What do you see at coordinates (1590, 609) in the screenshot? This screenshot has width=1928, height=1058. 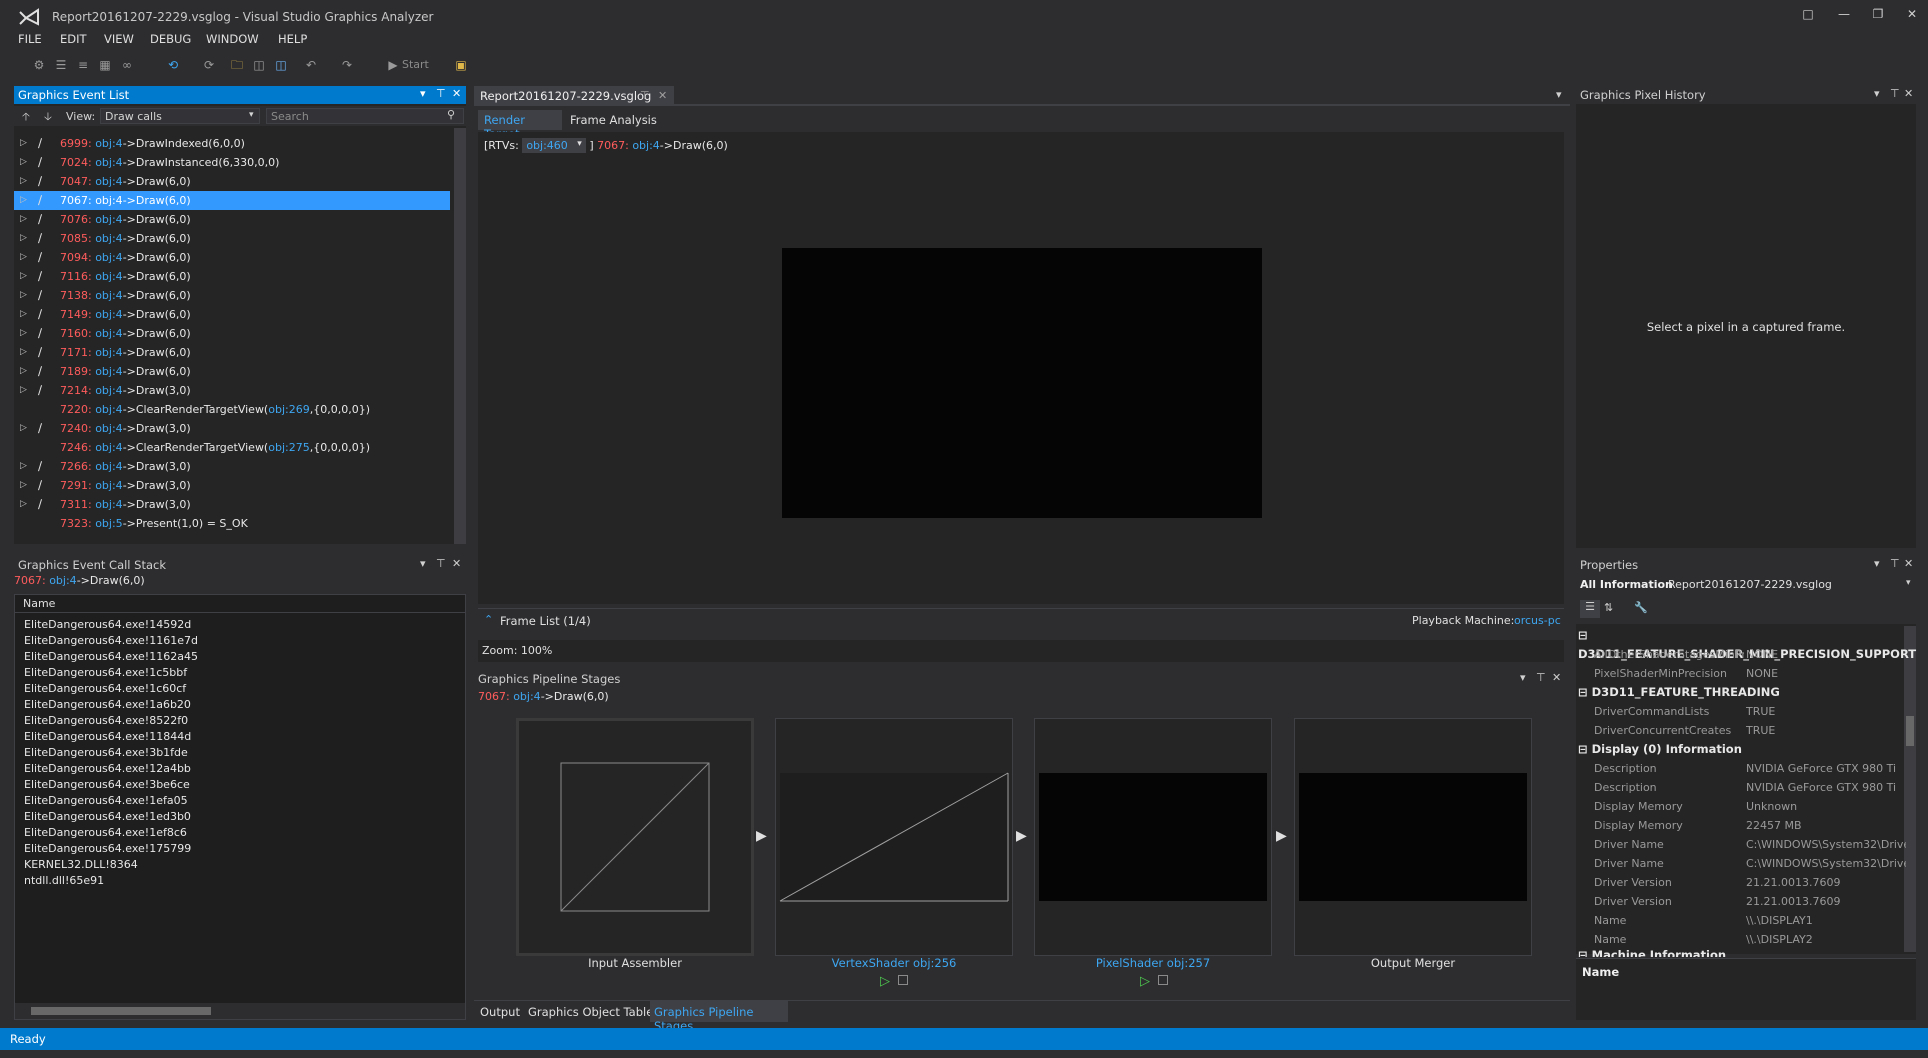 I see `categorized-icon: ☰` at bounding box center [1590, 609].